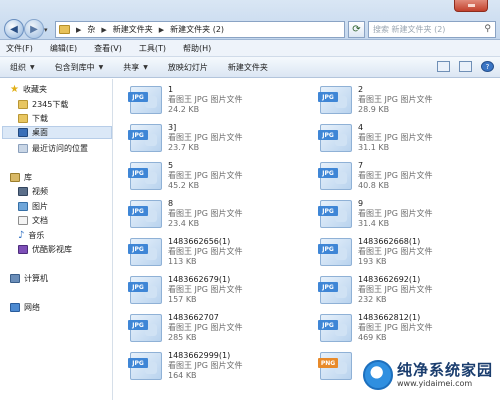 The height and width of the screenshot is (400, 500). What do you see at coordinates (19, 48) in the screenshot?
I see `menu-file: 文件(F)` at bounding box center [19, 48].